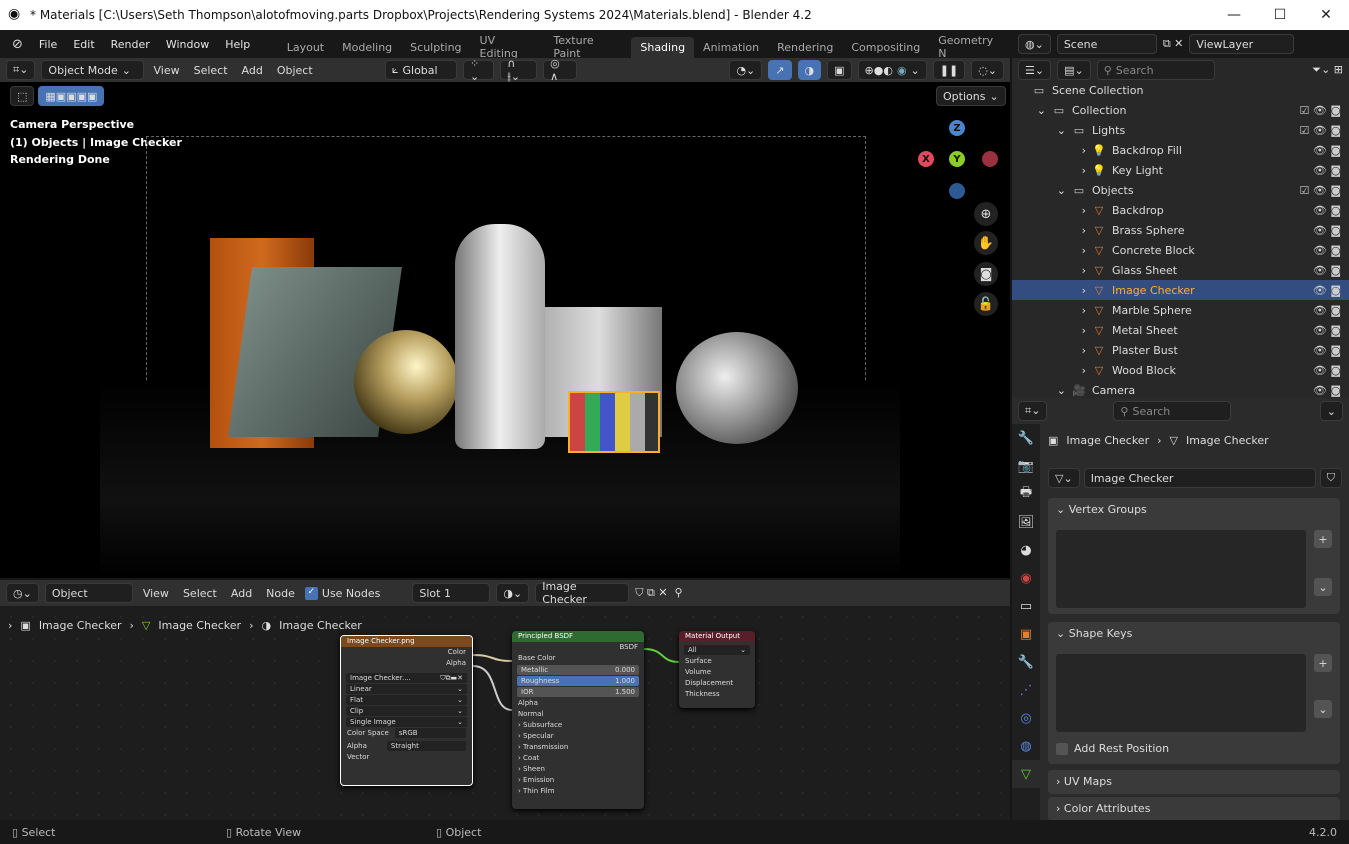 The image size is (1349, 844). I want to click on material-browse-icon: ◑⌄, so click(513, 593).